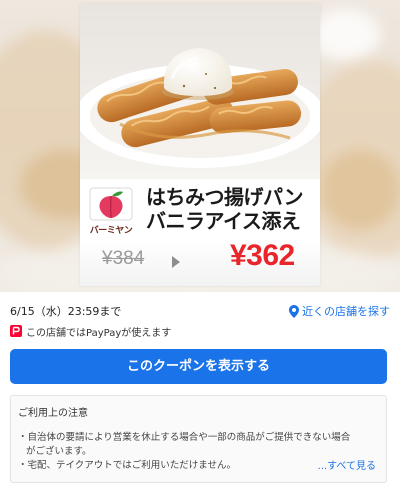 The image size is (400, 497). Describe the element at coordinates (53, 413) in the screenshot. I see `notice-title: ご利用上の注意` at that location.